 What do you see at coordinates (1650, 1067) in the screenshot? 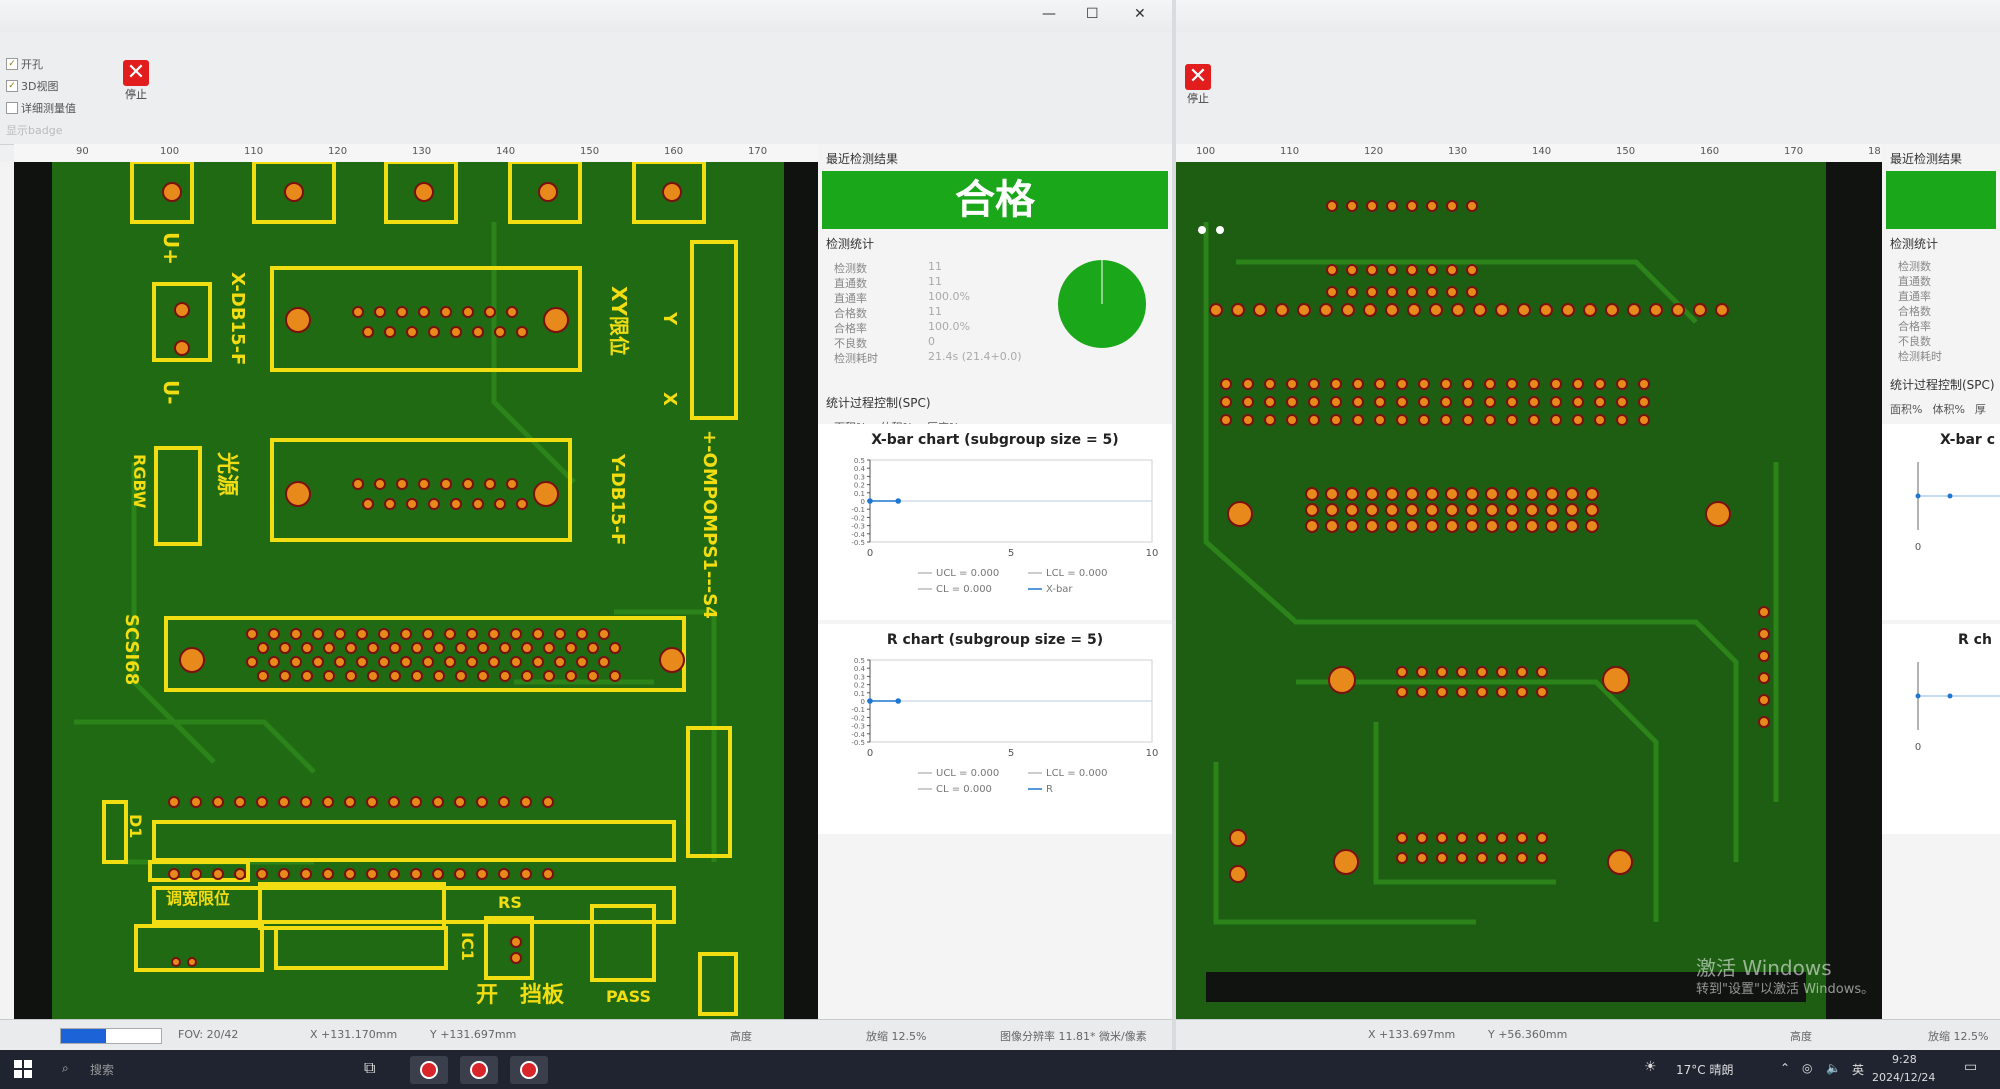
I see `weather-icon: ☀` at bounding box center [1650, 1067].